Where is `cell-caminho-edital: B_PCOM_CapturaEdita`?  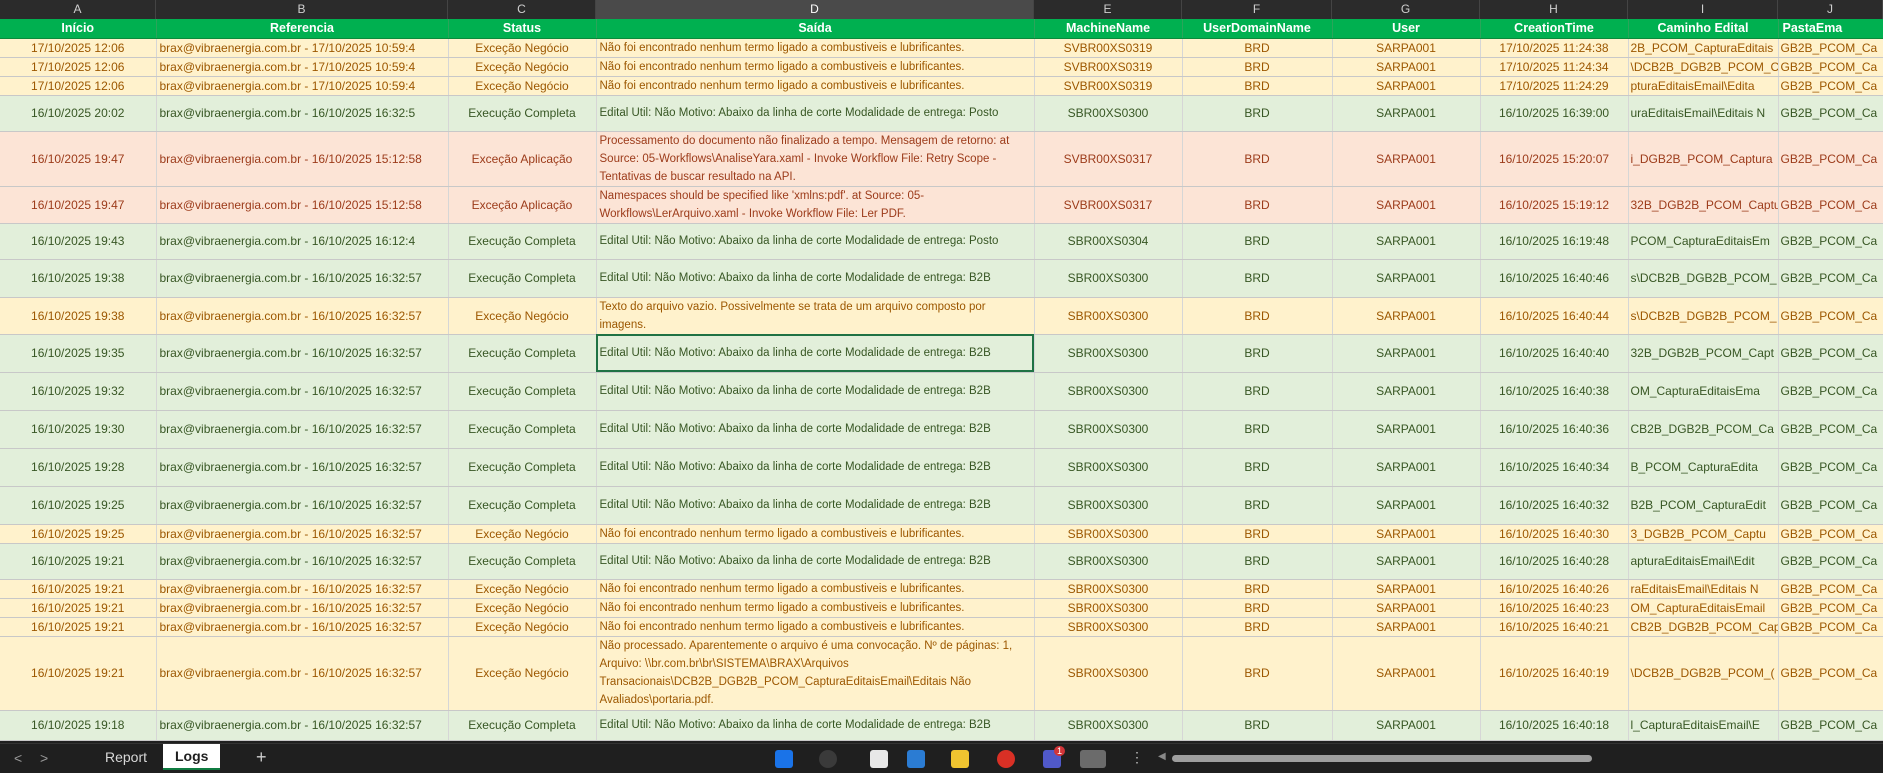 cell-caminho-edital: B_PCOM_CapturaEdita is located at coordinates (1703, 467).